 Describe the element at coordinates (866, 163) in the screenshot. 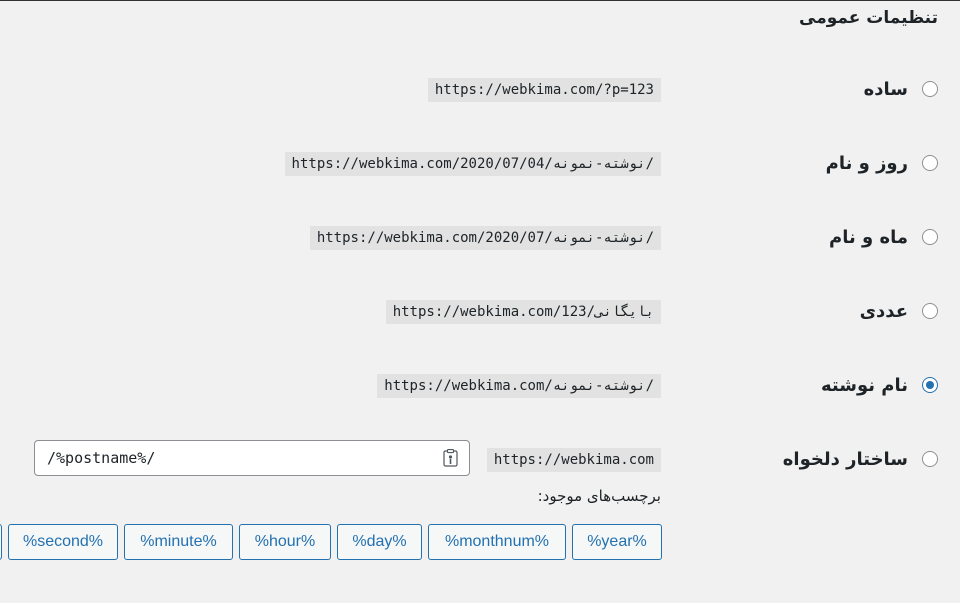

I see `option-label: روز و نام` at that location.